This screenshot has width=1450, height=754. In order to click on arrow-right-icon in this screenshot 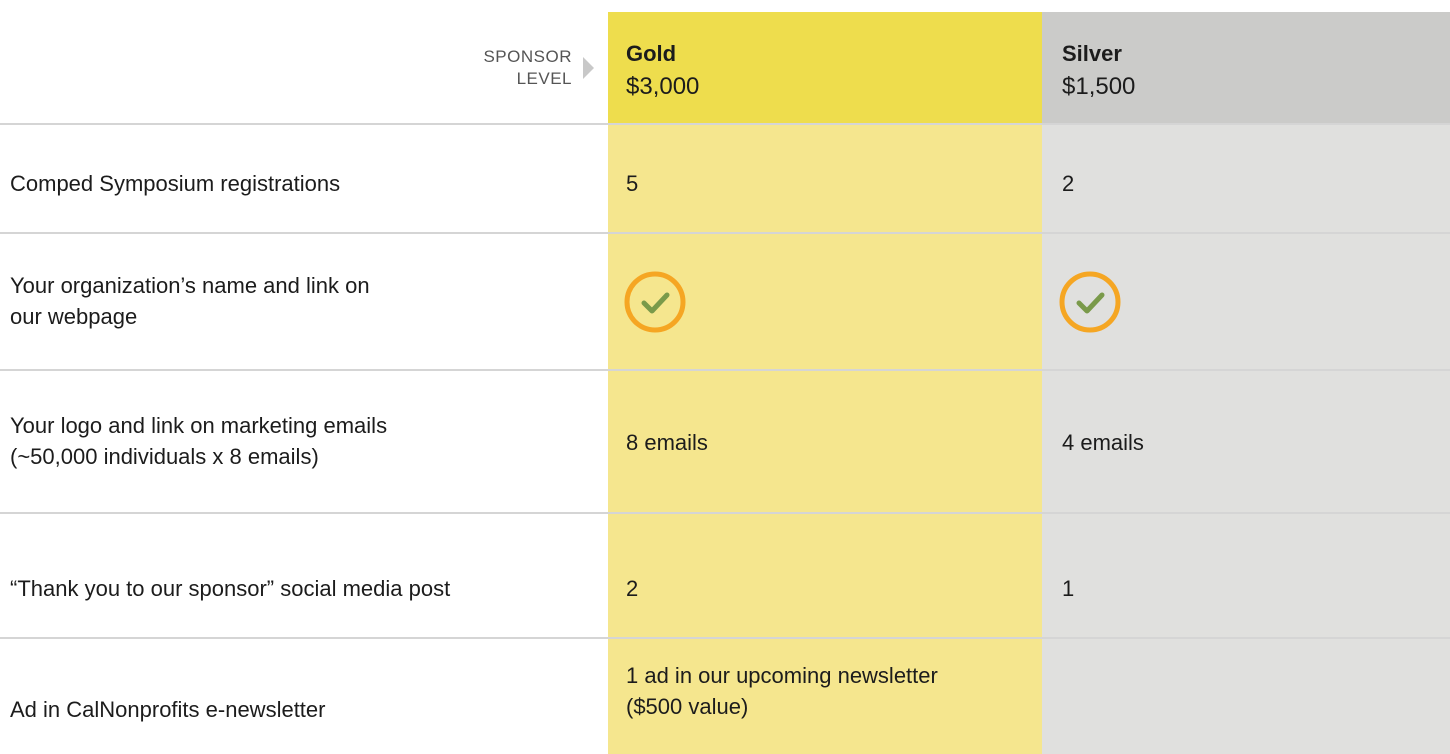, I will do `click(588, 68)`.